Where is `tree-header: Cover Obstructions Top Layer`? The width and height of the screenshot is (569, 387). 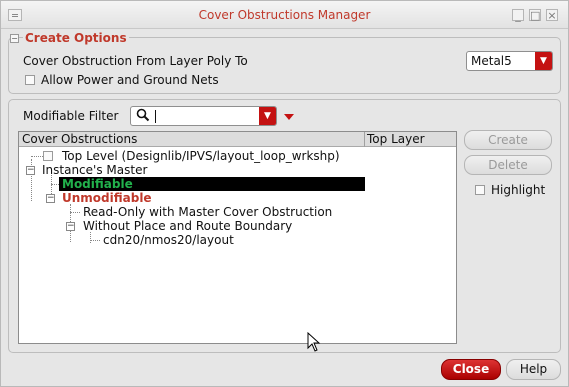 tree-header: Cover Obstructions Top Layer is located at coordinates (237, 139).